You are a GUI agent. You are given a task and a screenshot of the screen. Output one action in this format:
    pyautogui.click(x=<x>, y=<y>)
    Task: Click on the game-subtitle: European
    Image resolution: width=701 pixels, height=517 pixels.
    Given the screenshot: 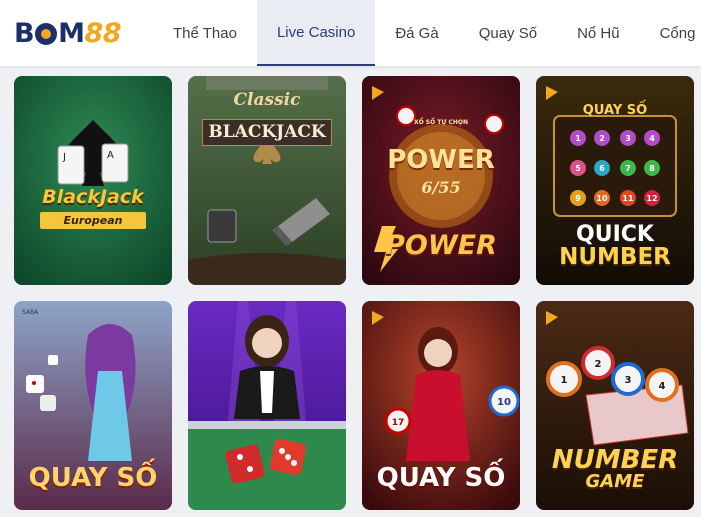 What is the action you would take?
    pyautogui.click(x=93, y=220)
    